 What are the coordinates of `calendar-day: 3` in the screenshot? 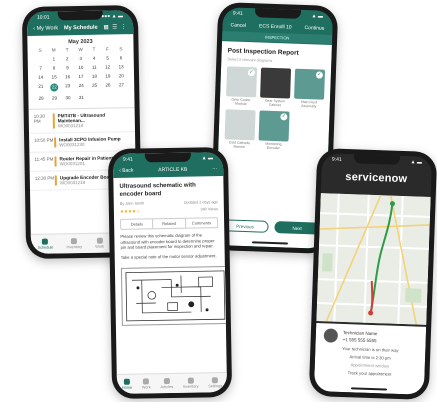 It's located at (81, 58).